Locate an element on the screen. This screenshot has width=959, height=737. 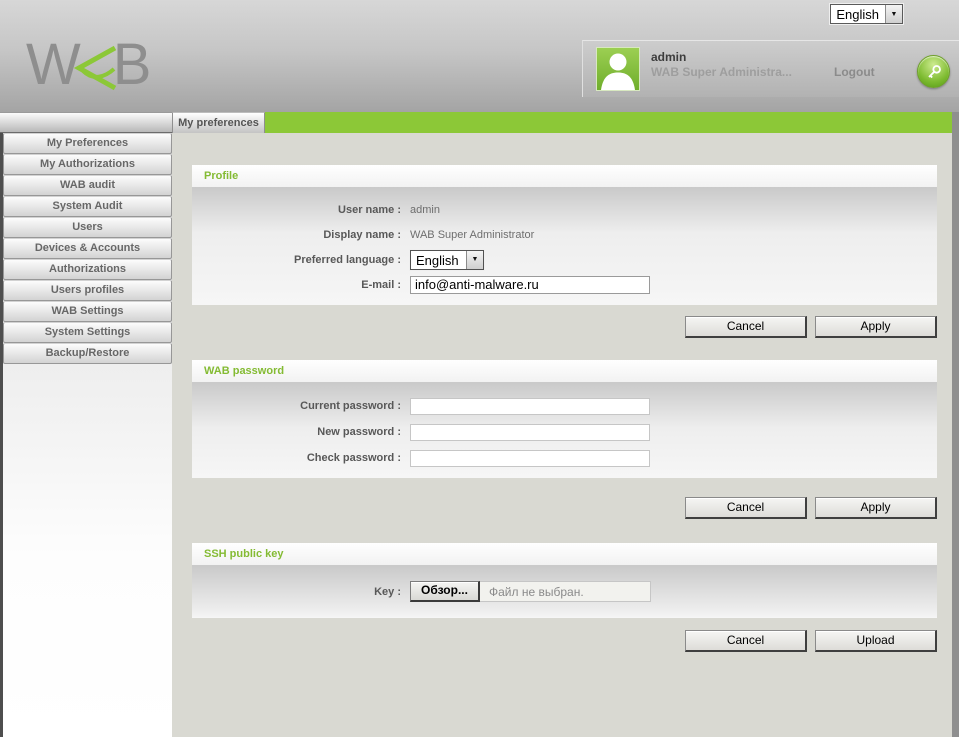
new-password-label: New password : is located at coordinates (359, 432).